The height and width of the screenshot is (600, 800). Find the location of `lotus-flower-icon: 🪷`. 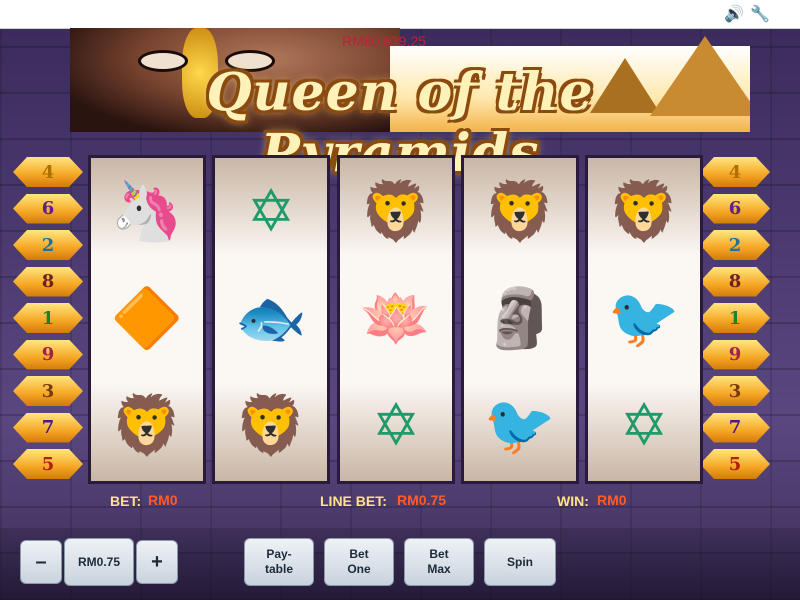

lotus-flower-icon: 🪷 is located at coordinates (396, 318).